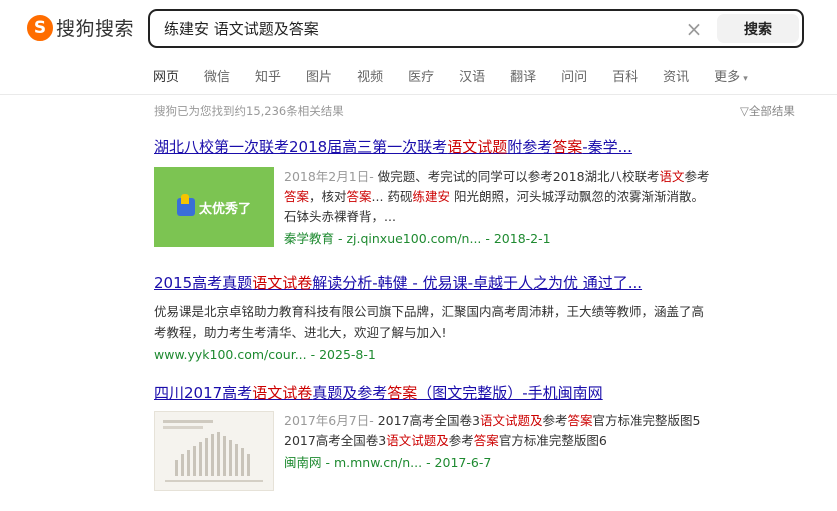  What do you see at coordinates (268, 76) in the screenshot?
I see `tab-zhihu: 知乎` at bounding box center [268, 76].